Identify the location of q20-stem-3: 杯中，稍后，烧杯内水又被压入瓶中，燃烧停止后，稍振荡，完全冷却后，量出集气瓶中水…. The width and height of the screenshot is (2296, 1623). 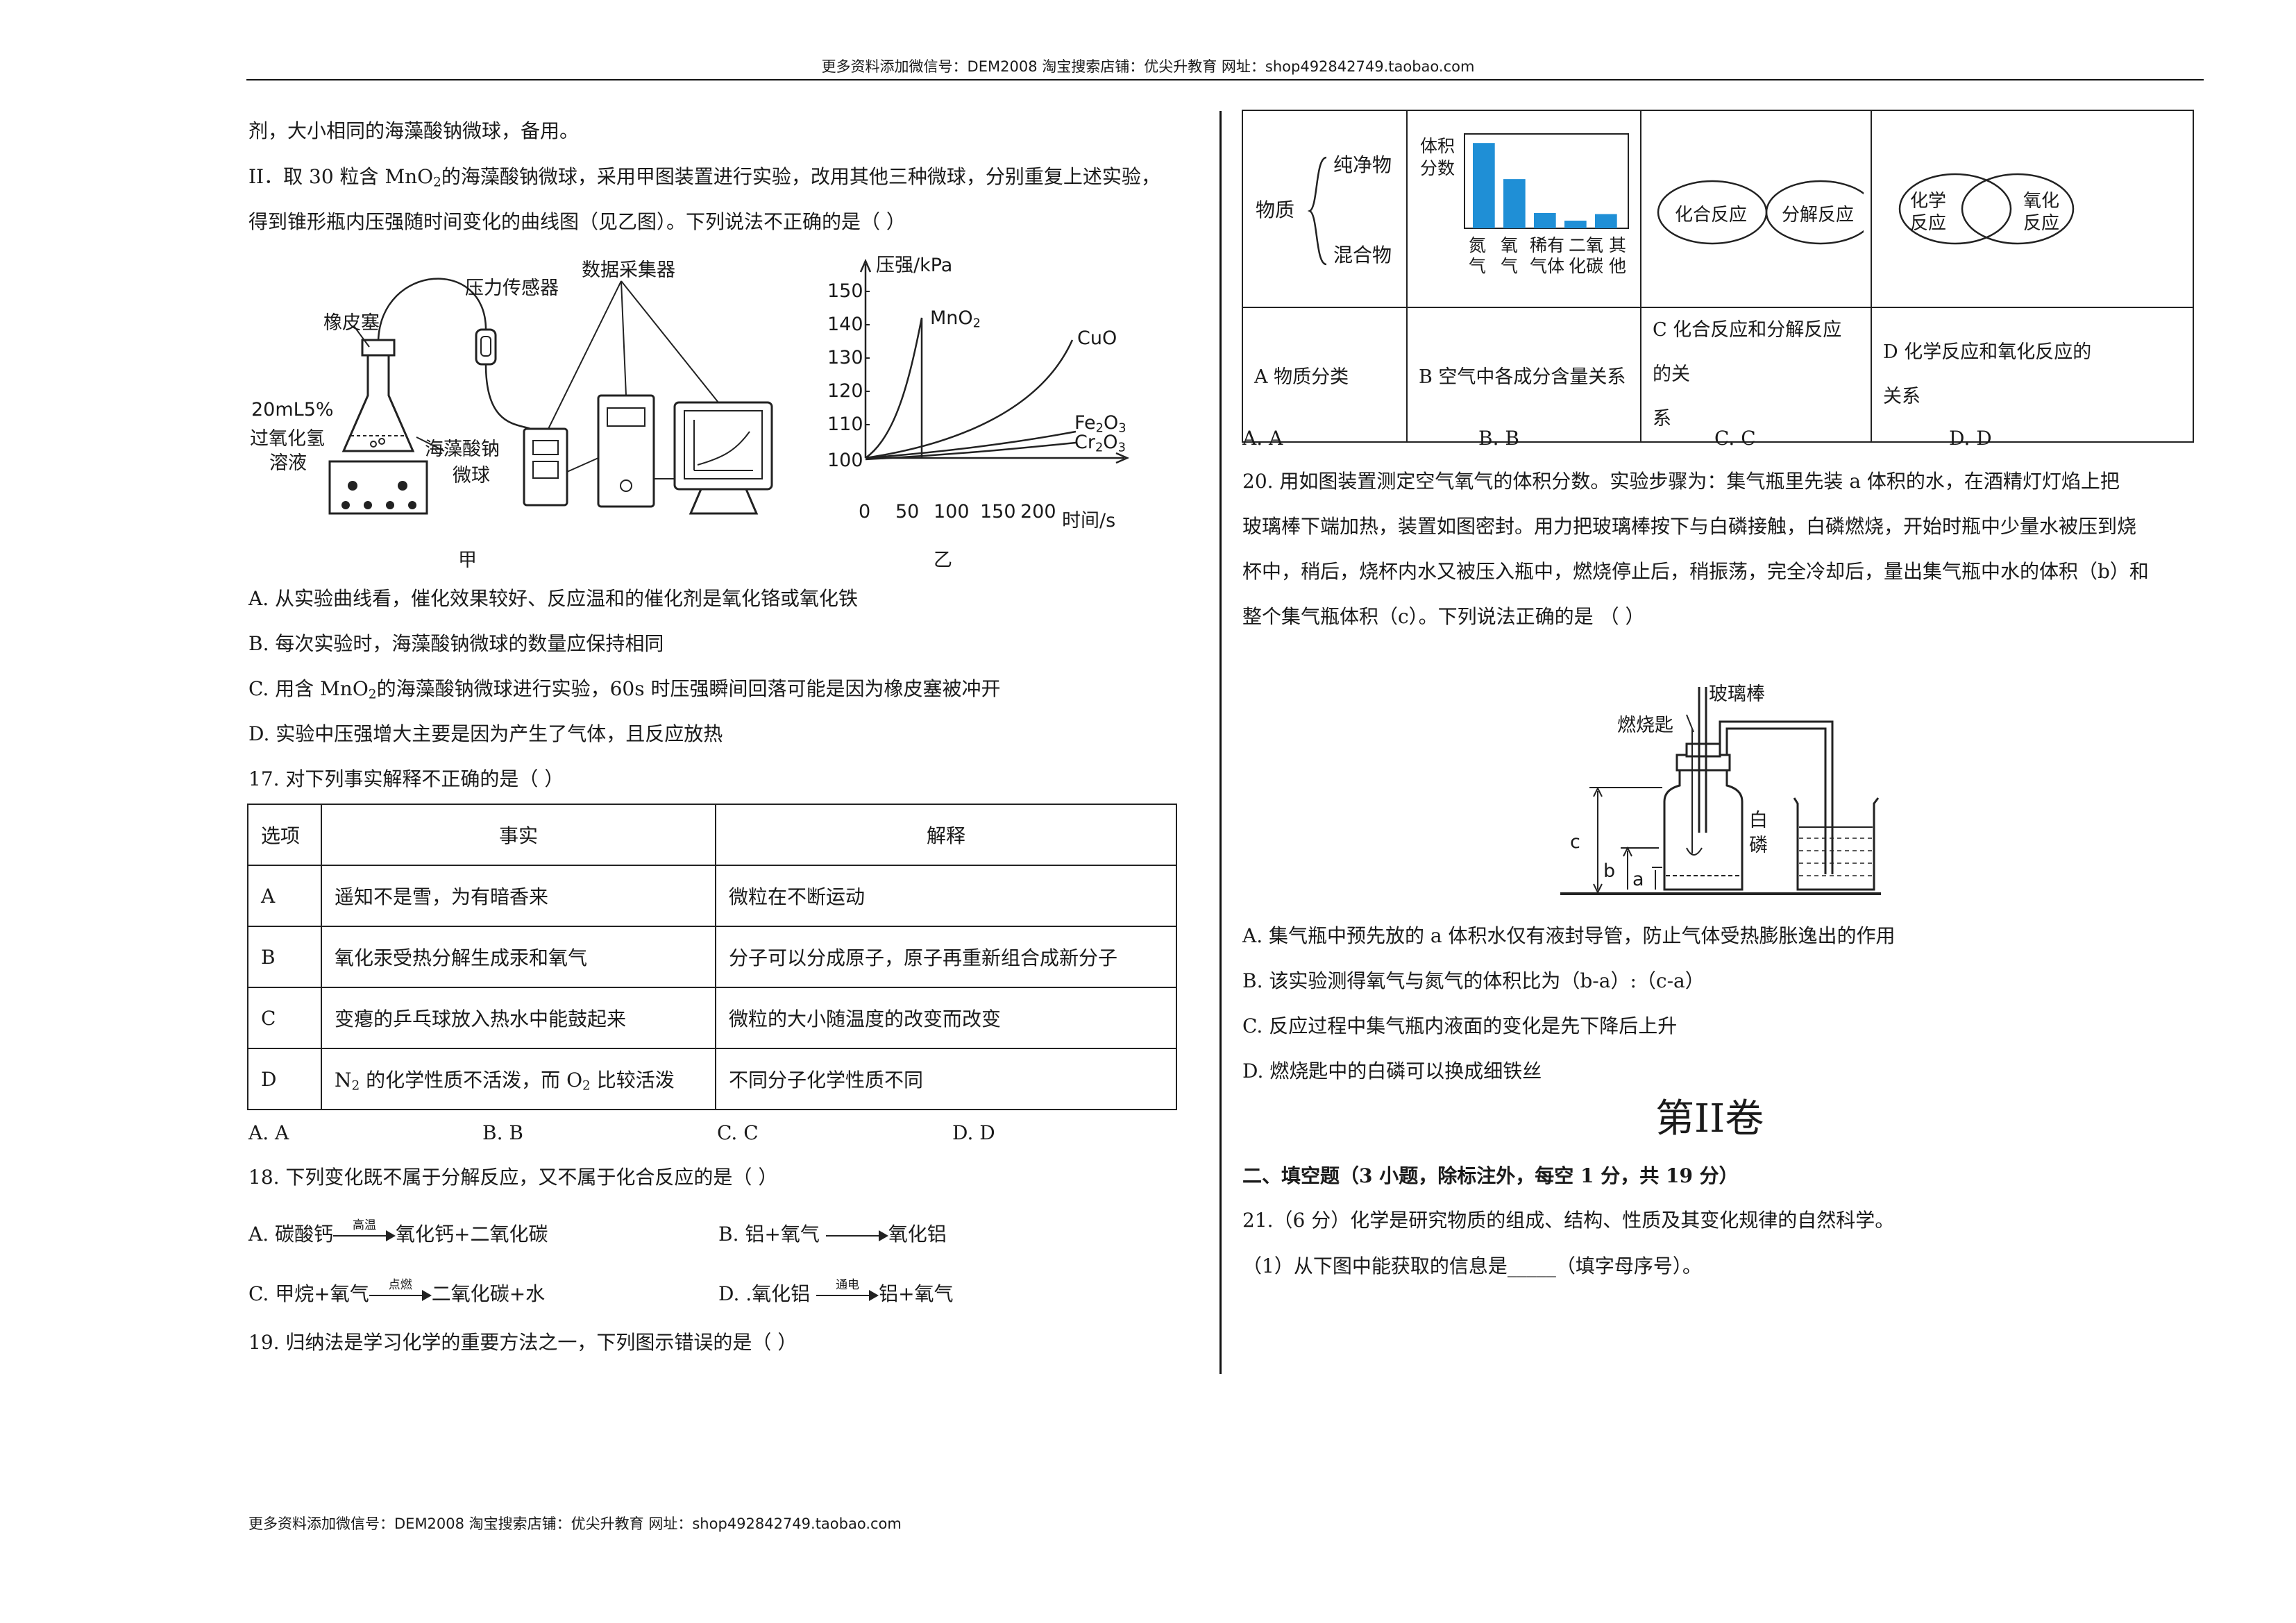
(1696, 571).